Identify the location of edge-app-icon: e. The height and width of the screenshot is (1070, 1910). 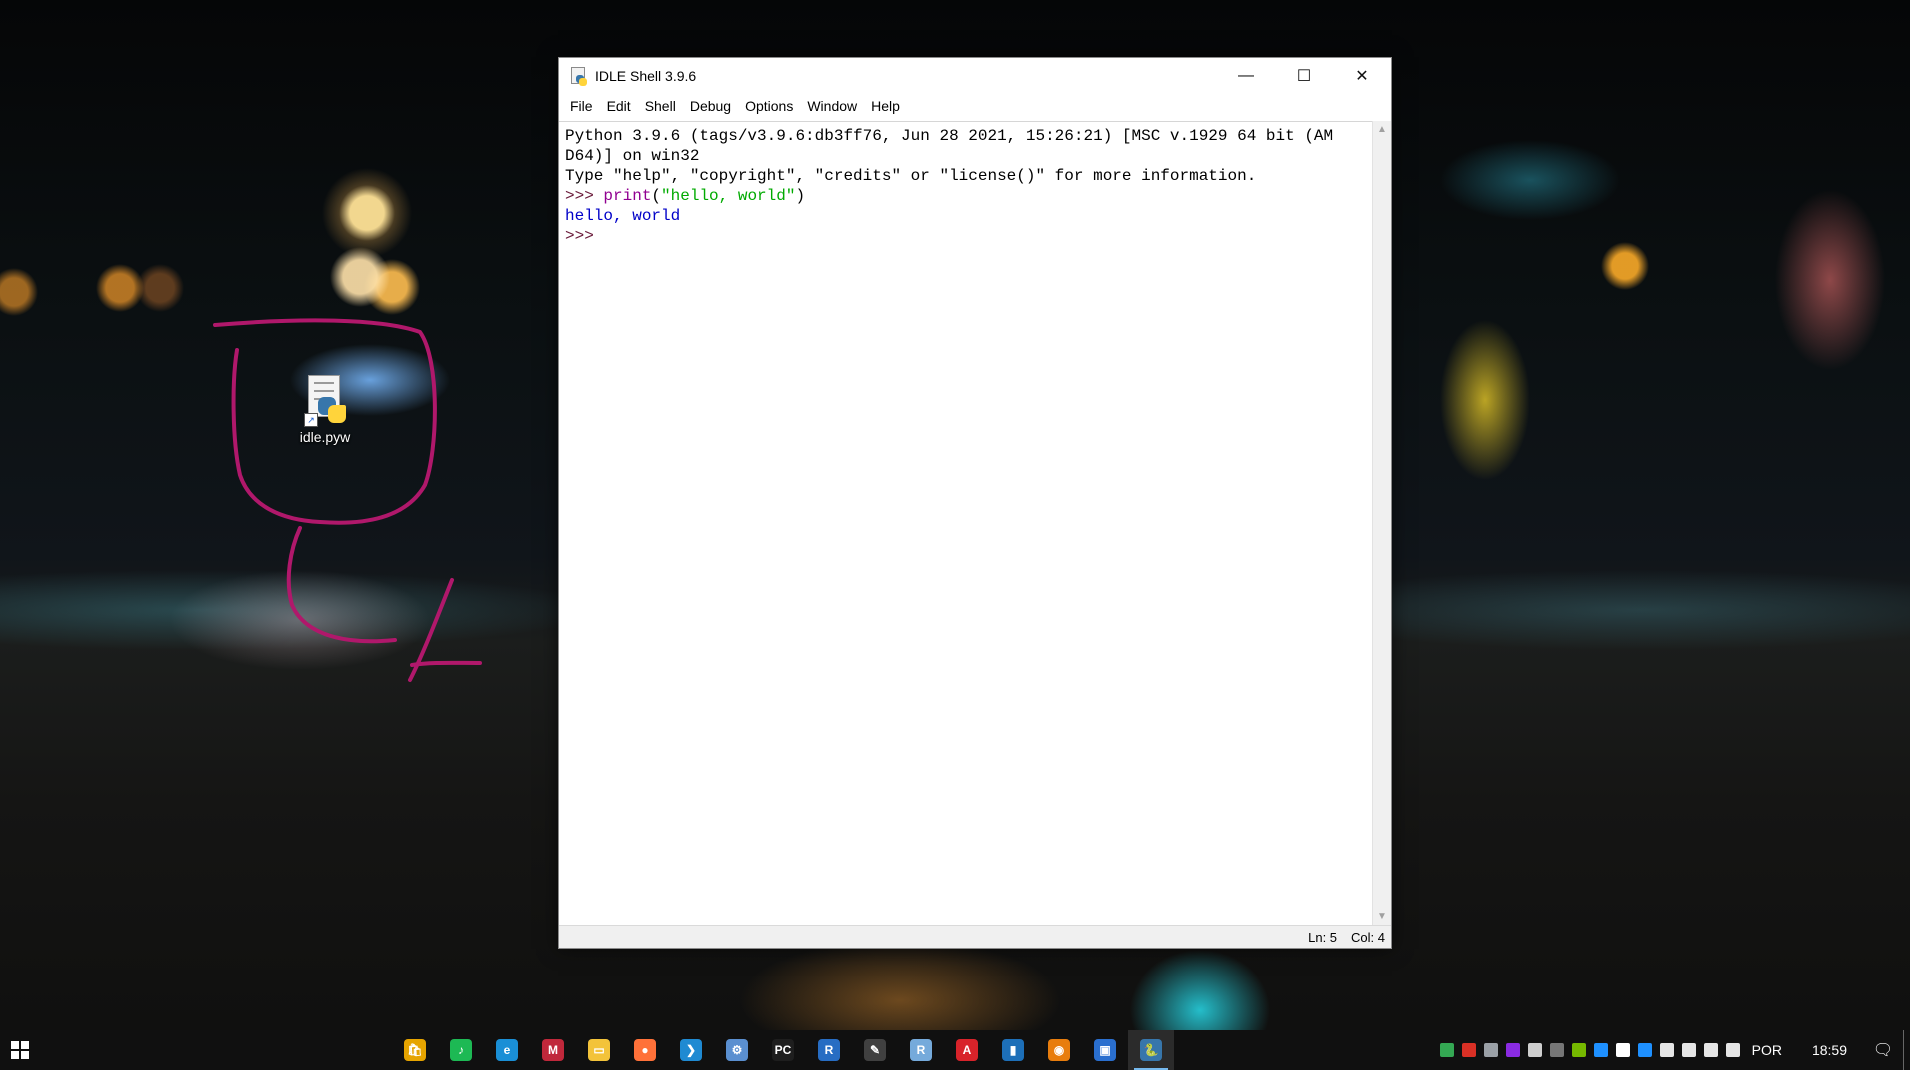
(507, 1050).